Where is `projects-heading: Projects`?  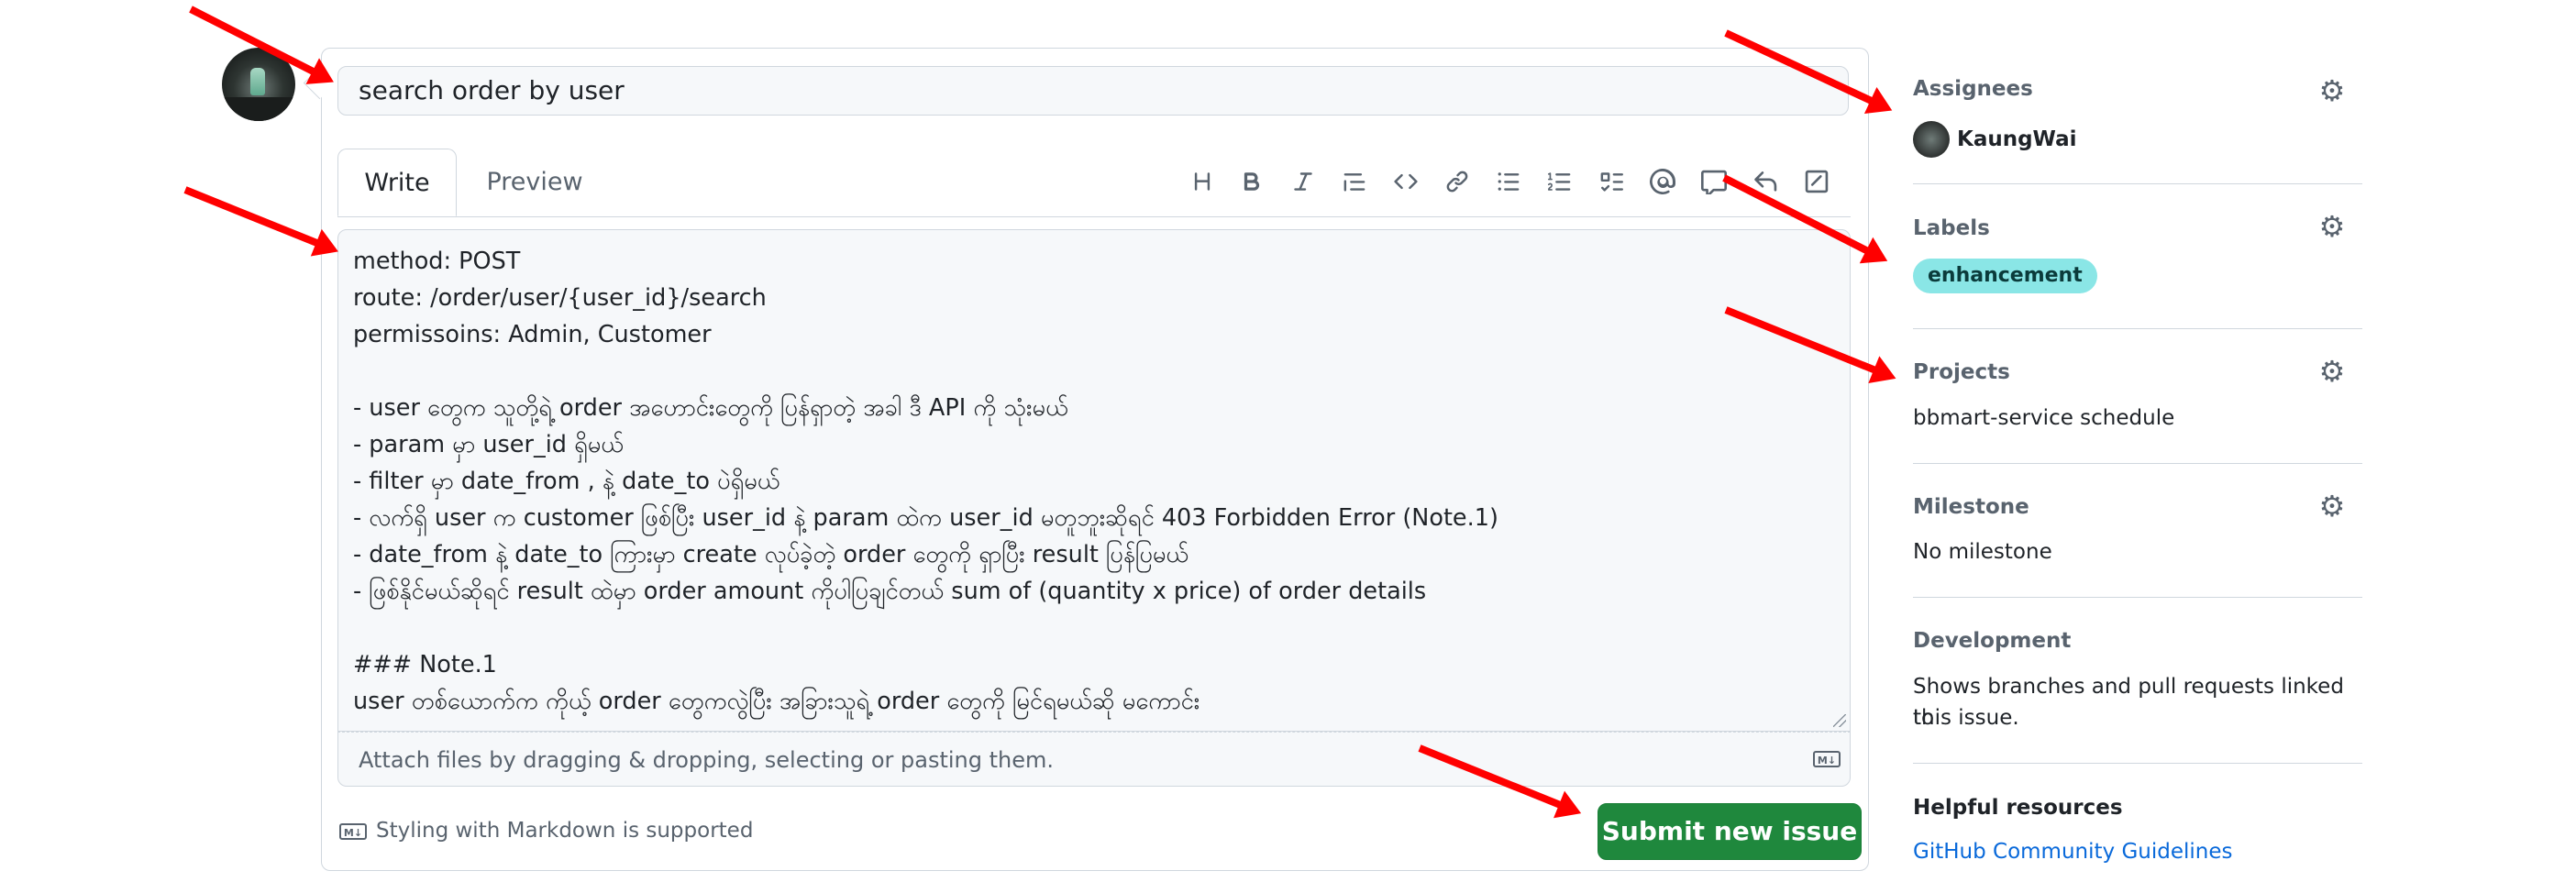 projects-heading: Projects is located at coordinates (1961, 372).